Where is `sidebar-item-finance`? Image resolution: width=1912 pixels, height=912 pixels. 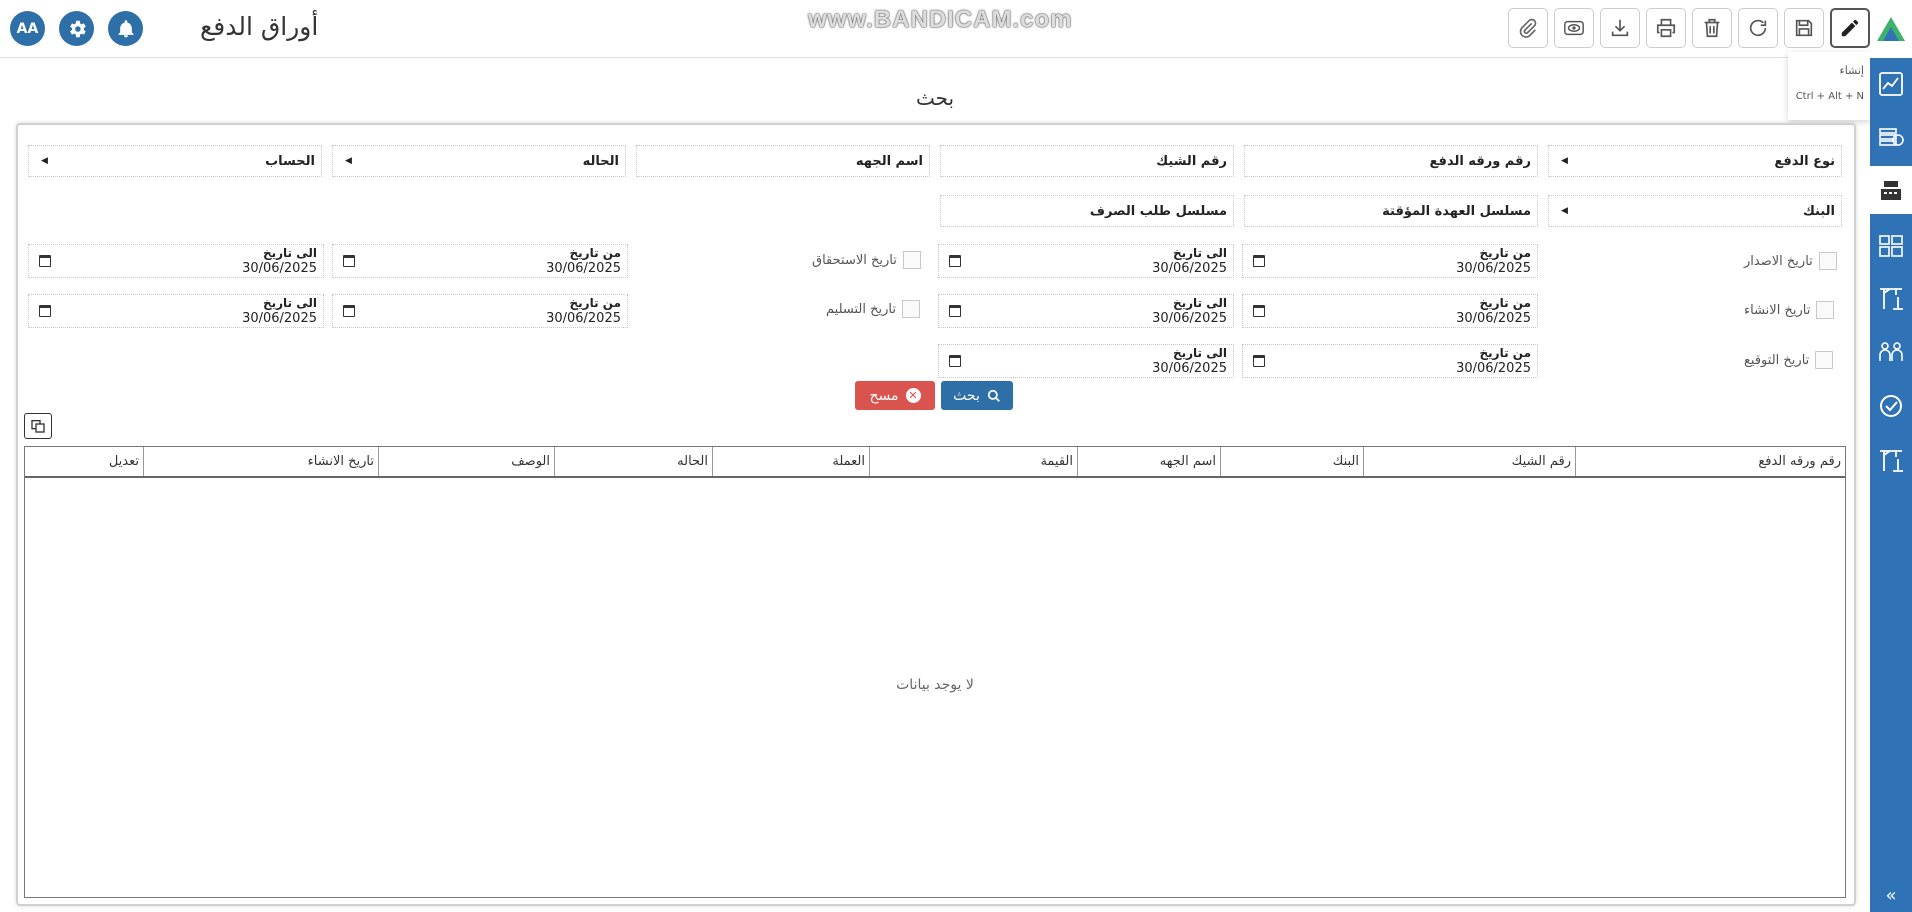 sidebar-item-finance is located at coordinates (1891, 136).